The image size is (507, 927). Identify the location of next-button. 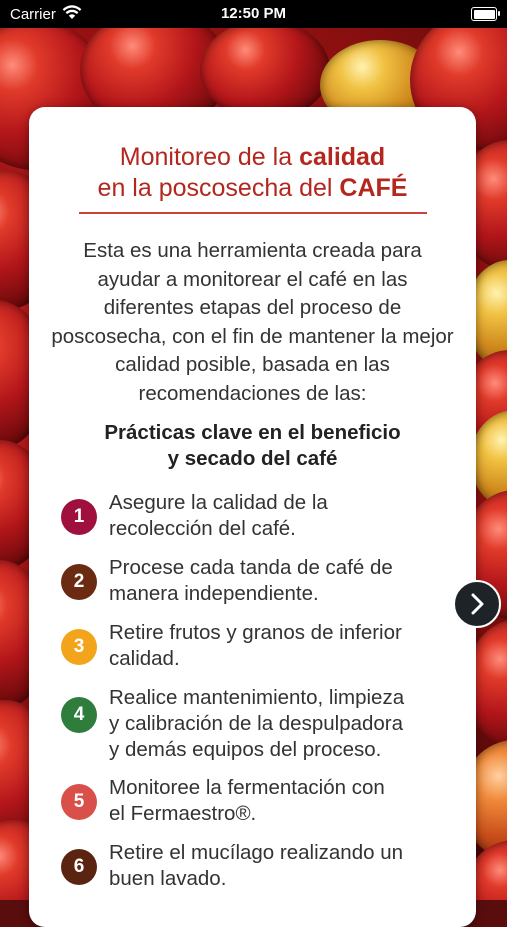
(477, 604).